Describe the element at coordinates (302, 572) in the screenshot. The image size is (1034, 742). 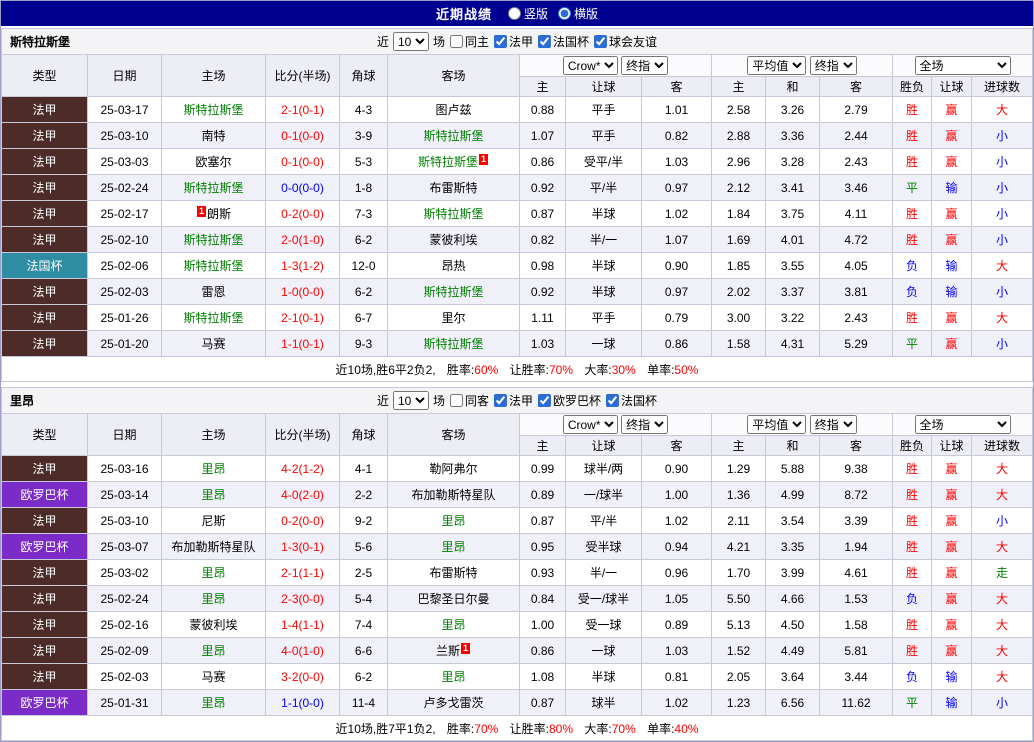
I see `score-cell: 2-1(1-1)` at that location.